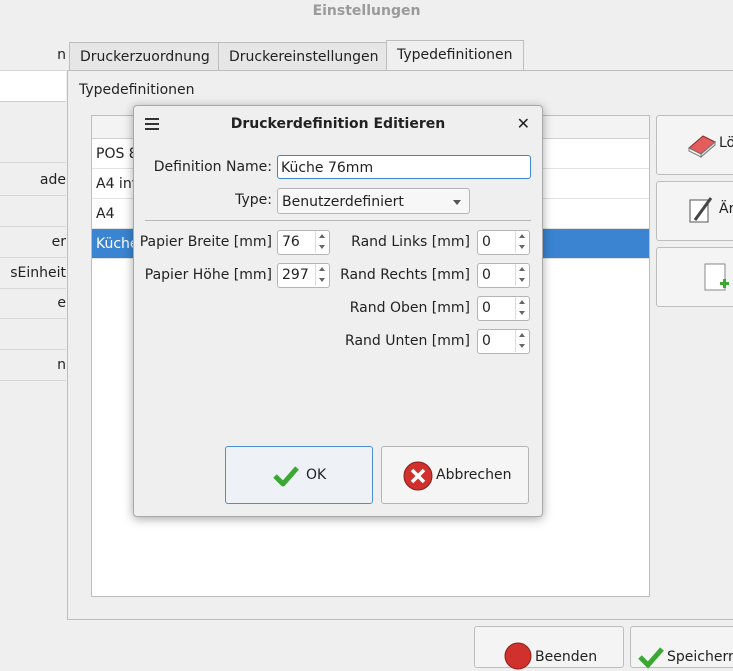 Image resolution: width=733 pixels, height=671 pixels. Describe the element at coordinates (701, 210) in the screenshot. I see `pencil-icon` at that location.